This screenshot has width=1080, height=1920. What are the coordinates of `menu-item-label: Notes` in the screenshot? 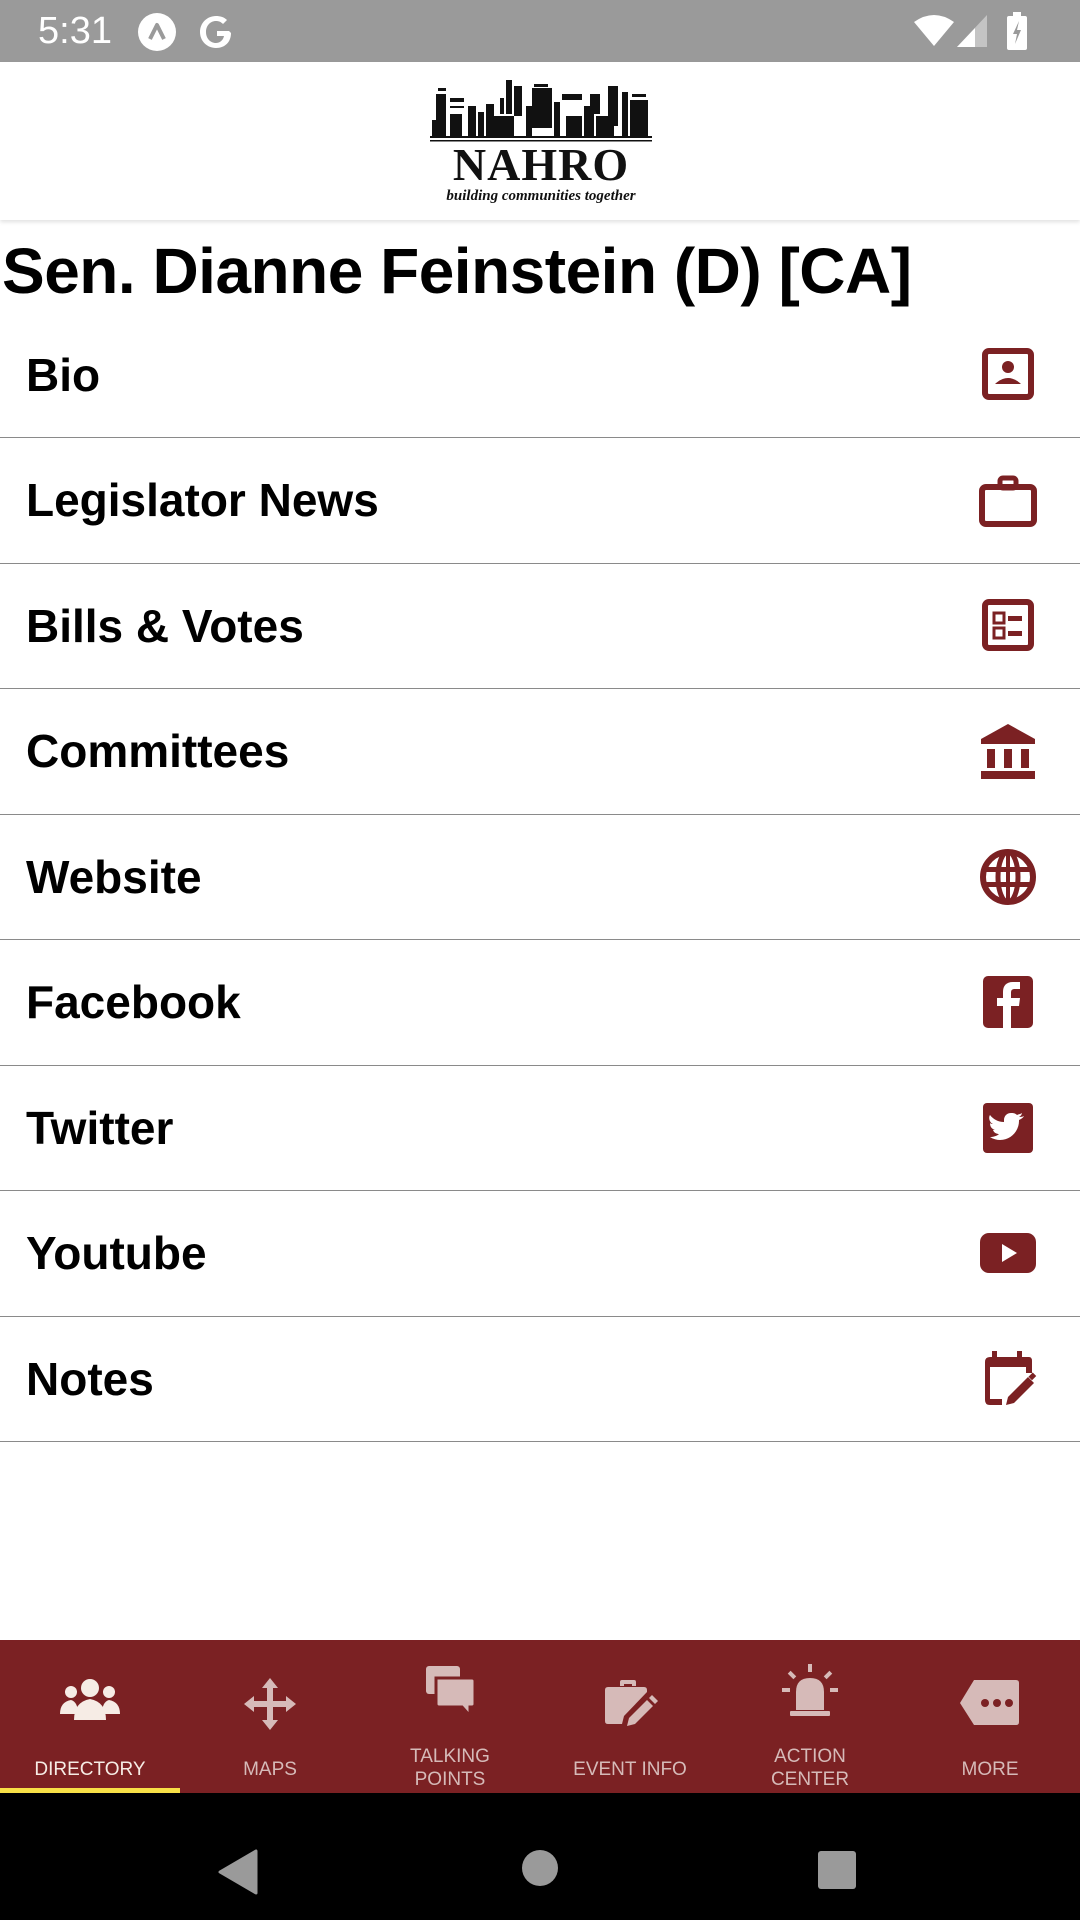 It's located at (90, 1378).